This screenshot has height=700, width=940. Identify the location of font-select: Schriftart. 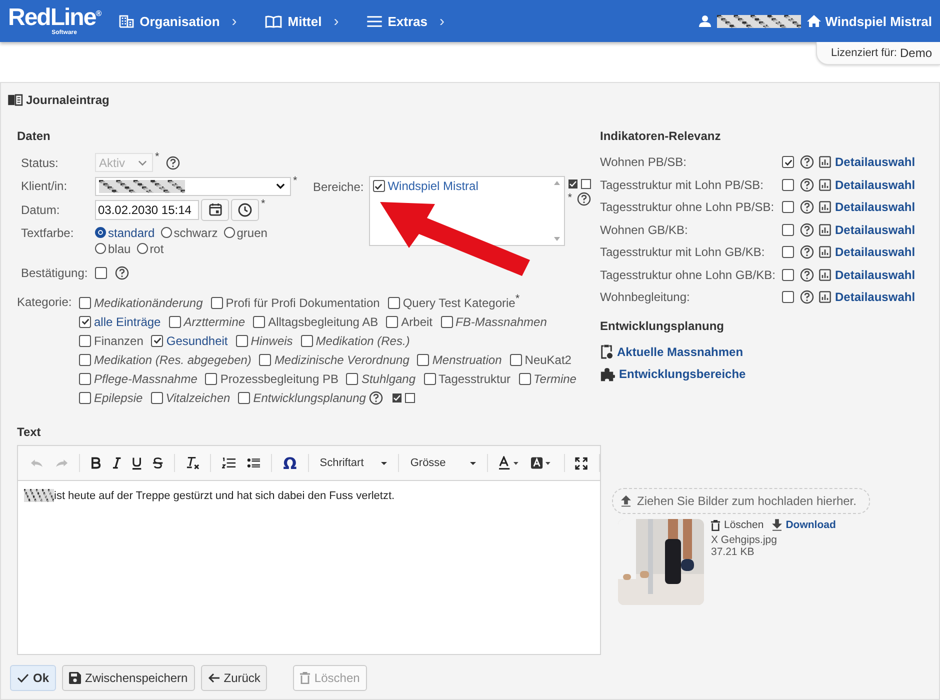
(354, 463).